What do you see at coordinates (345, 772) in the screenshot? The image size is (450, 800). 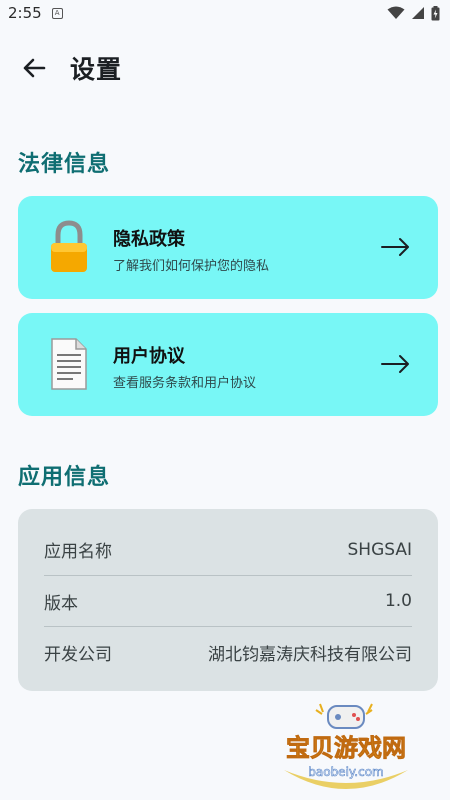 I see `svg-text: baobeiy.com` at bounding box center [345, 772].